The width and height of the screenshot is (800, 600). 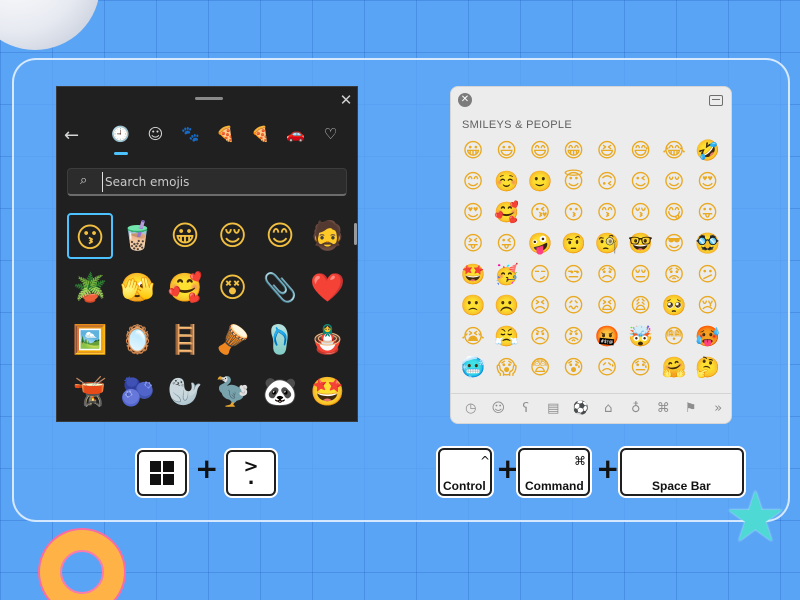 I want to click on emoji-cell: 😩, so click(x=641, y=305).